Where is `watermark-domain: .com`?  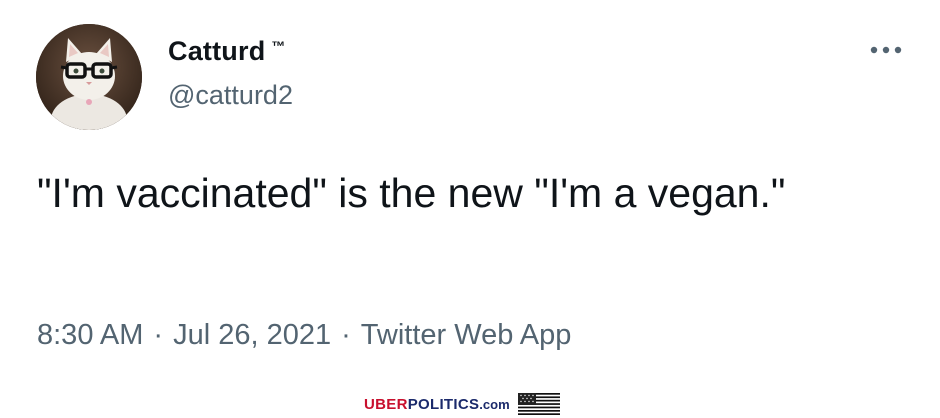
watermark-domain: .com is located at coordinates (494, 404).